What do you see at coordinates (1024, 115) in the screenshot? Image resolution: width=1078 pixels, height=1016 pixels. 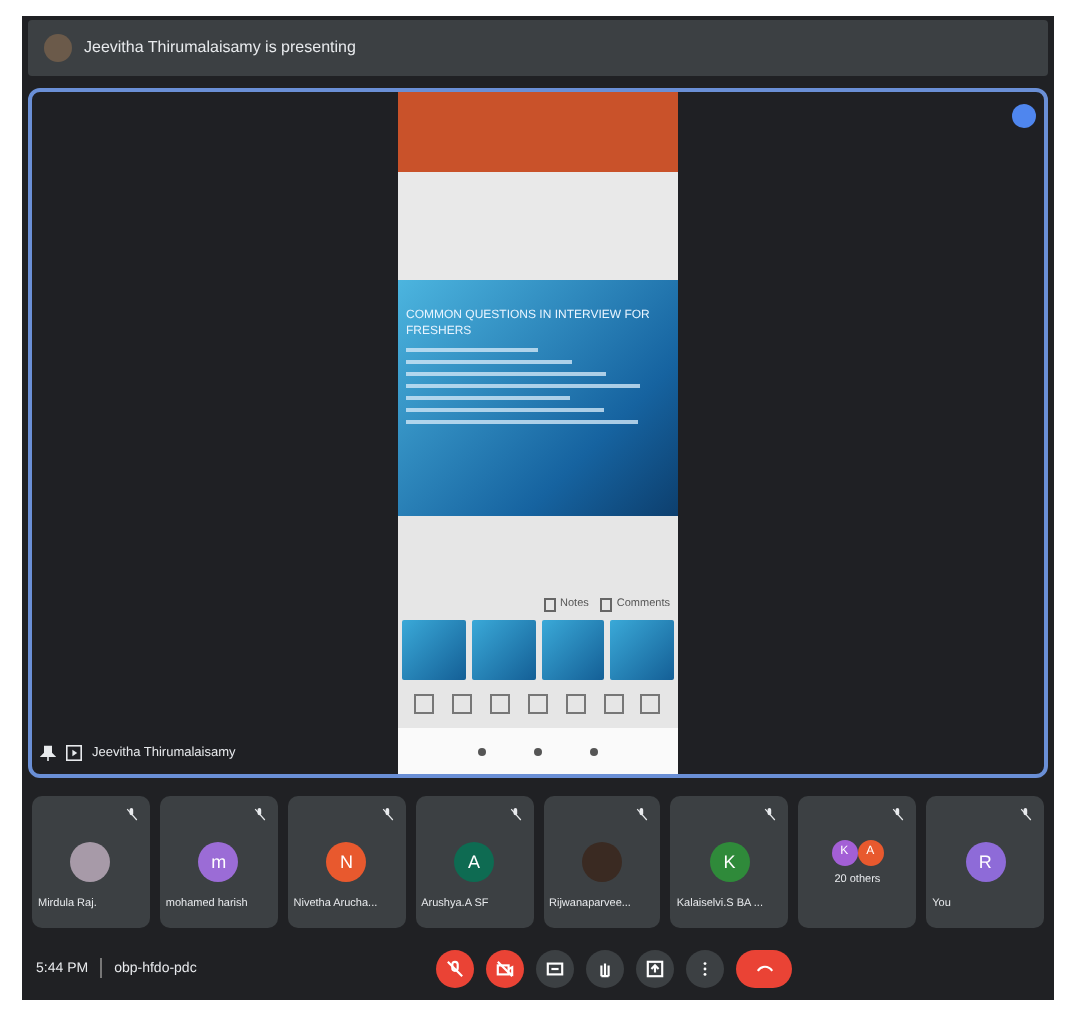 I see `more-options-button` at bounding box center [1024, 115].